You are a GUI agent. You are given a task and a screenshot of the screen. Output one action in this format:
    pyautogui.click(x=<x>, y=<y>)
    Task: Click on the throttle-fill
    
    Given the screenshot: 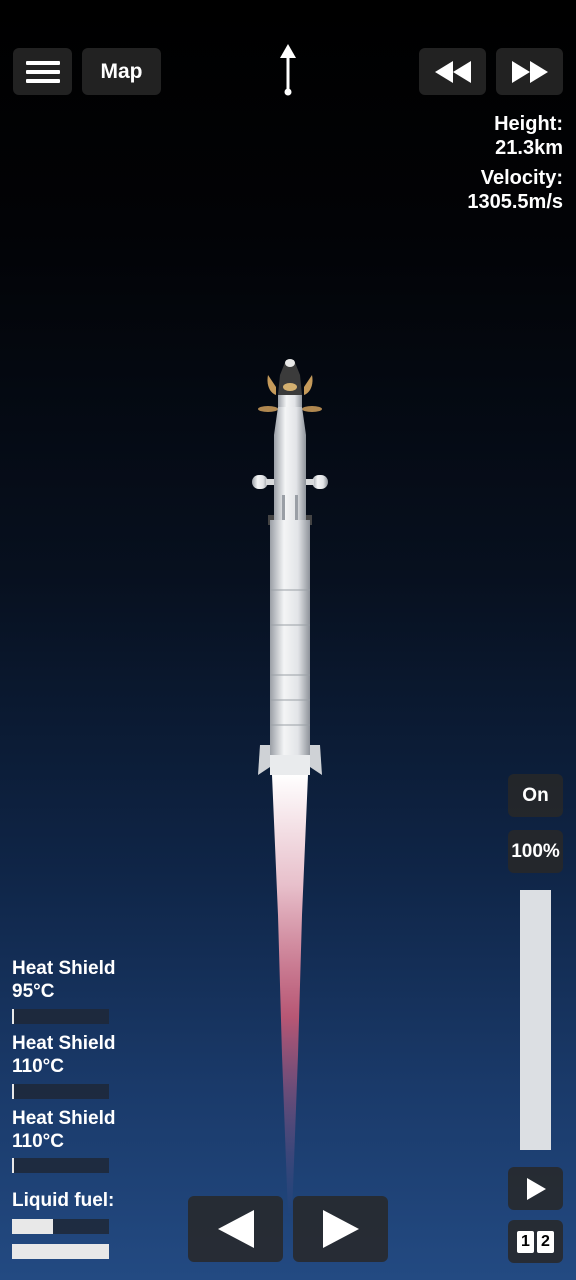 What is the action you would take?
    pyautogui.click(x=535, y=1020)
    